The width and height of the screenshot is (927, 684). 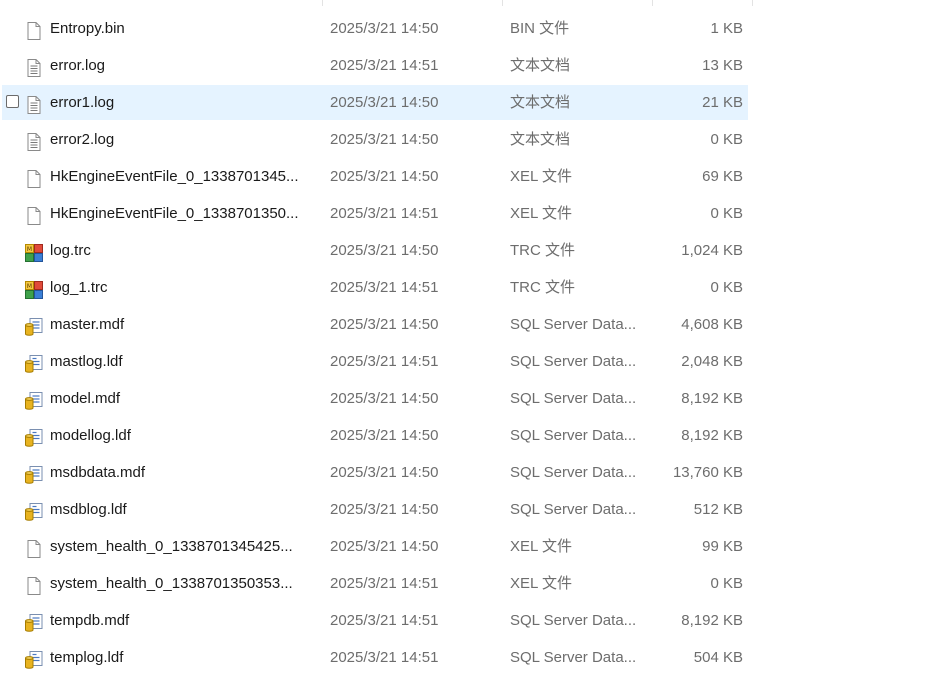 I want to click on file-size: 13 KB, so click(x=722, y=65).